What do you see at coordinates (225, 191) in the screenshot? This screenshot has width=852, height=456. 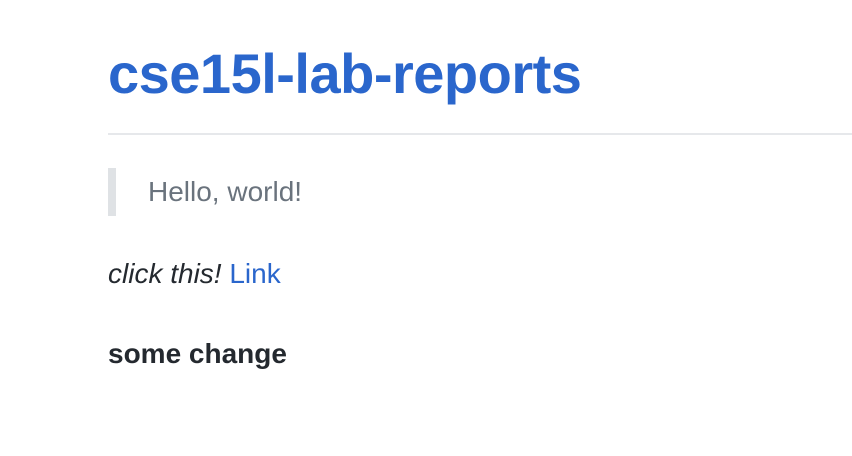 I see `blockquote-text: Hello, world!` at bounding box center [225, 191].